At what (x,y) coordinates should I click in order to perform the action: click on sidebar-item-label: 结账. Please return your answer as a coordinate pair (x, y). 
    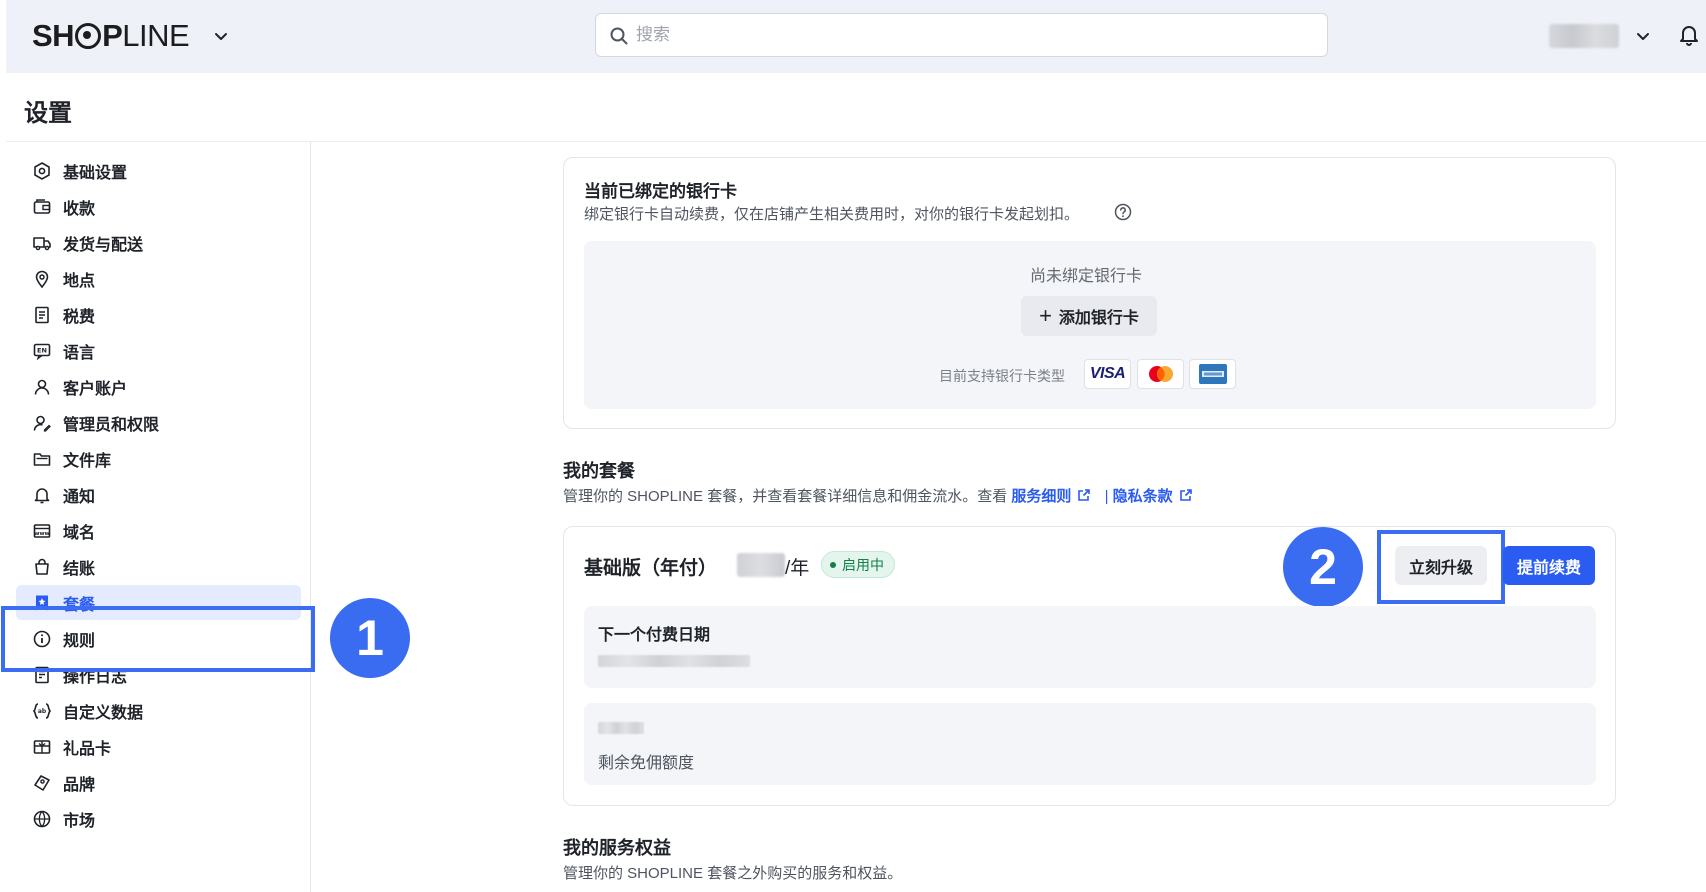
    Looking at the image, I should click on (79, 569).